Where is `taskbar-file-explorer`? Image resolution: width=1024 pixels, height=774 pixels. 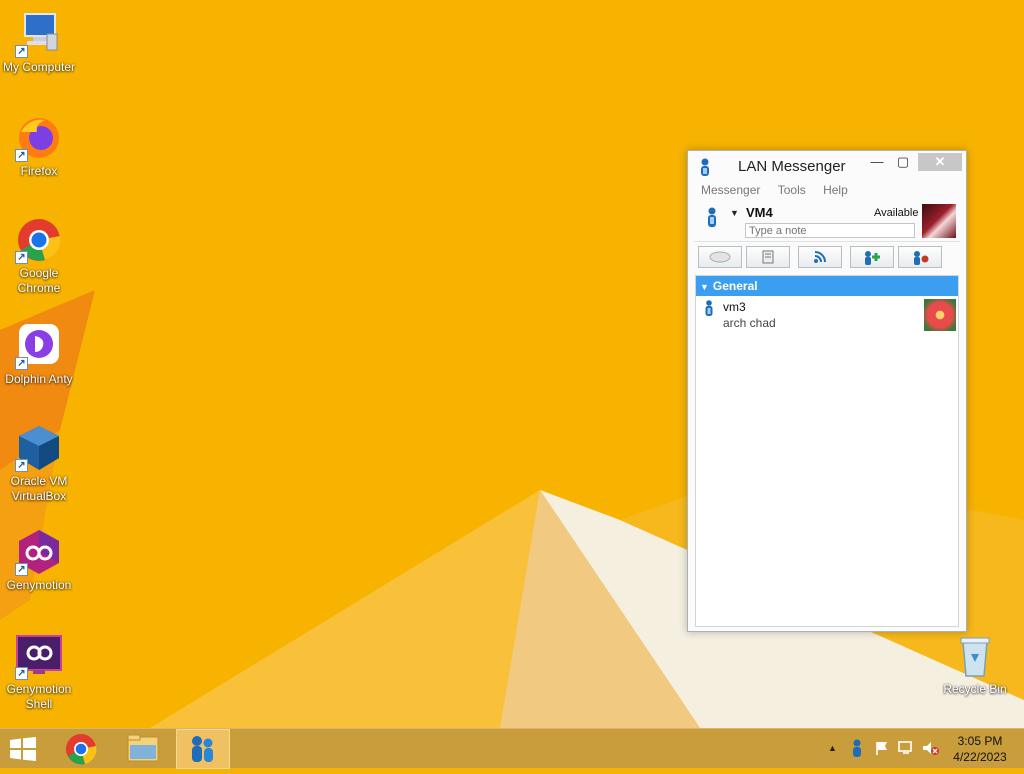
taskbar-file-explorer is located at coordinates (143, 749).